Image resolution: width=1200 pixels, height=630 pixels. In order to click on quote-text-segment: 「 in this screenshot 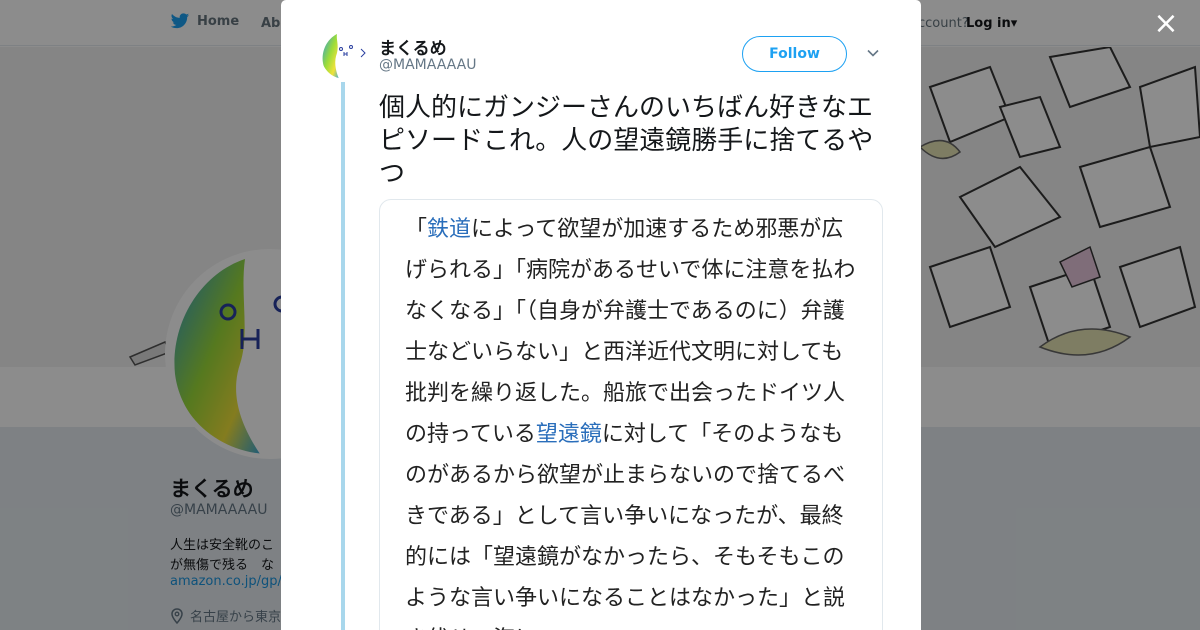, I will do `click(416, 229)`.